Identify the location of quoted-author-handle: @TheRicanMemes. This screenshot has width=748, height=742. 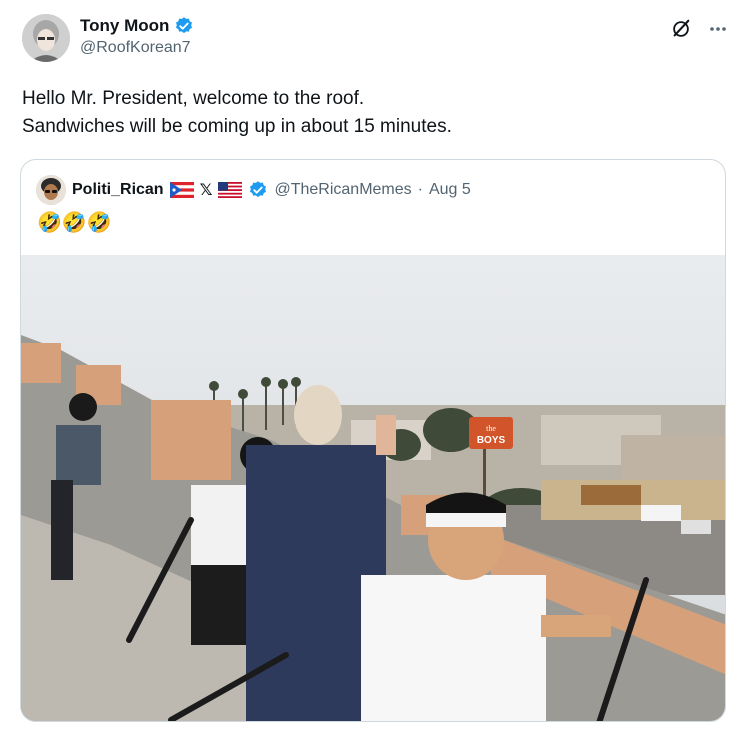
(342, 190).